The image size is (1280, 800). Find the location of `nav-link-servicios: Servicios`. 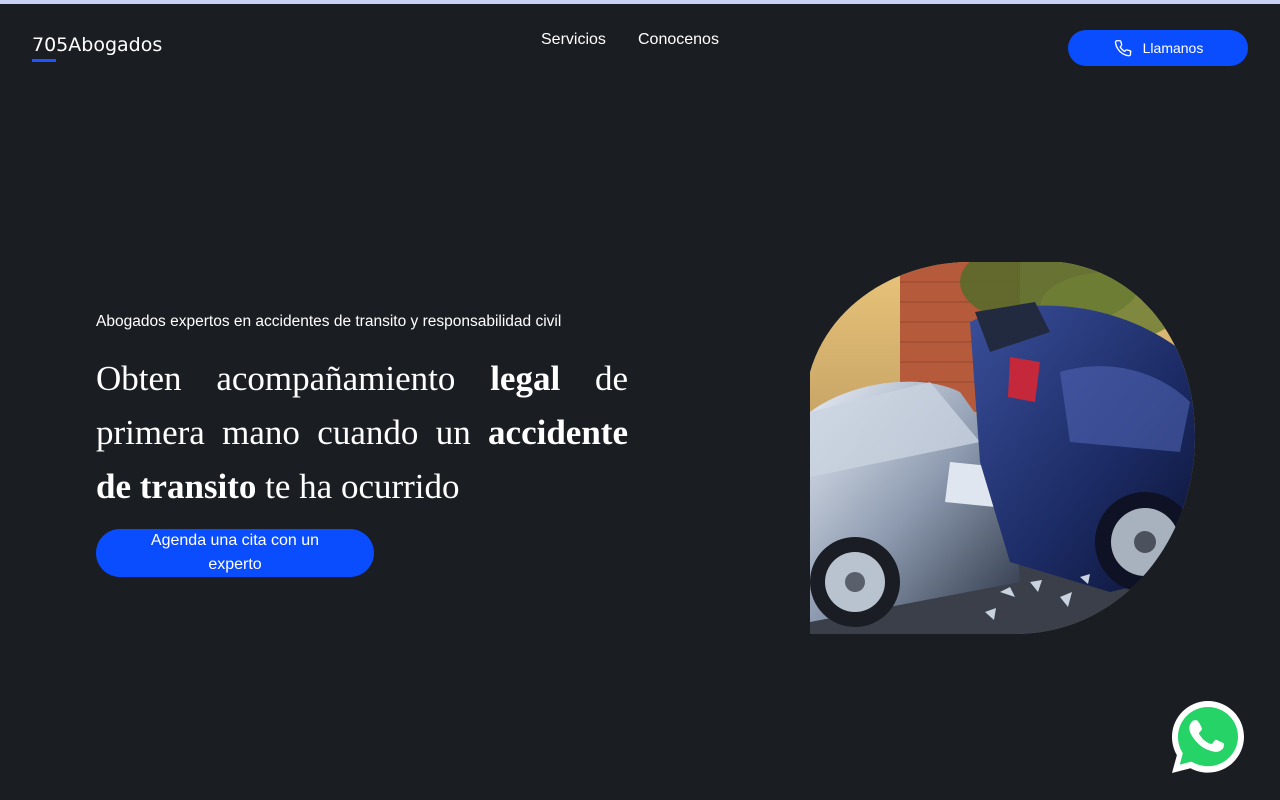

nav-link-servicios: Servicios is located at coordinates (573, 40).